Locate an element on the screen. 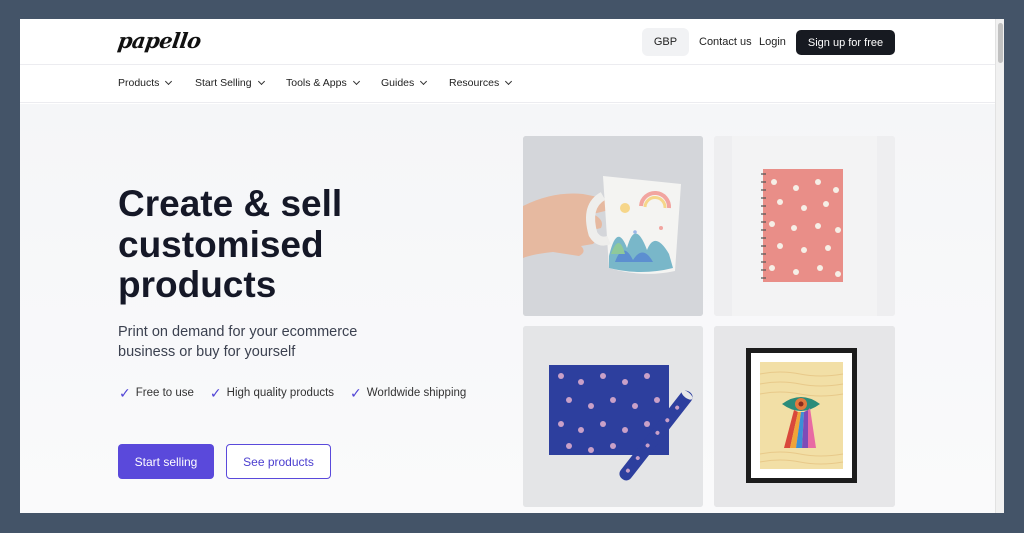 Image resolution: width=1024 pixels, height=533 pixels. hero-headline: Create & sell customised products is located at coordinates (230, 244).